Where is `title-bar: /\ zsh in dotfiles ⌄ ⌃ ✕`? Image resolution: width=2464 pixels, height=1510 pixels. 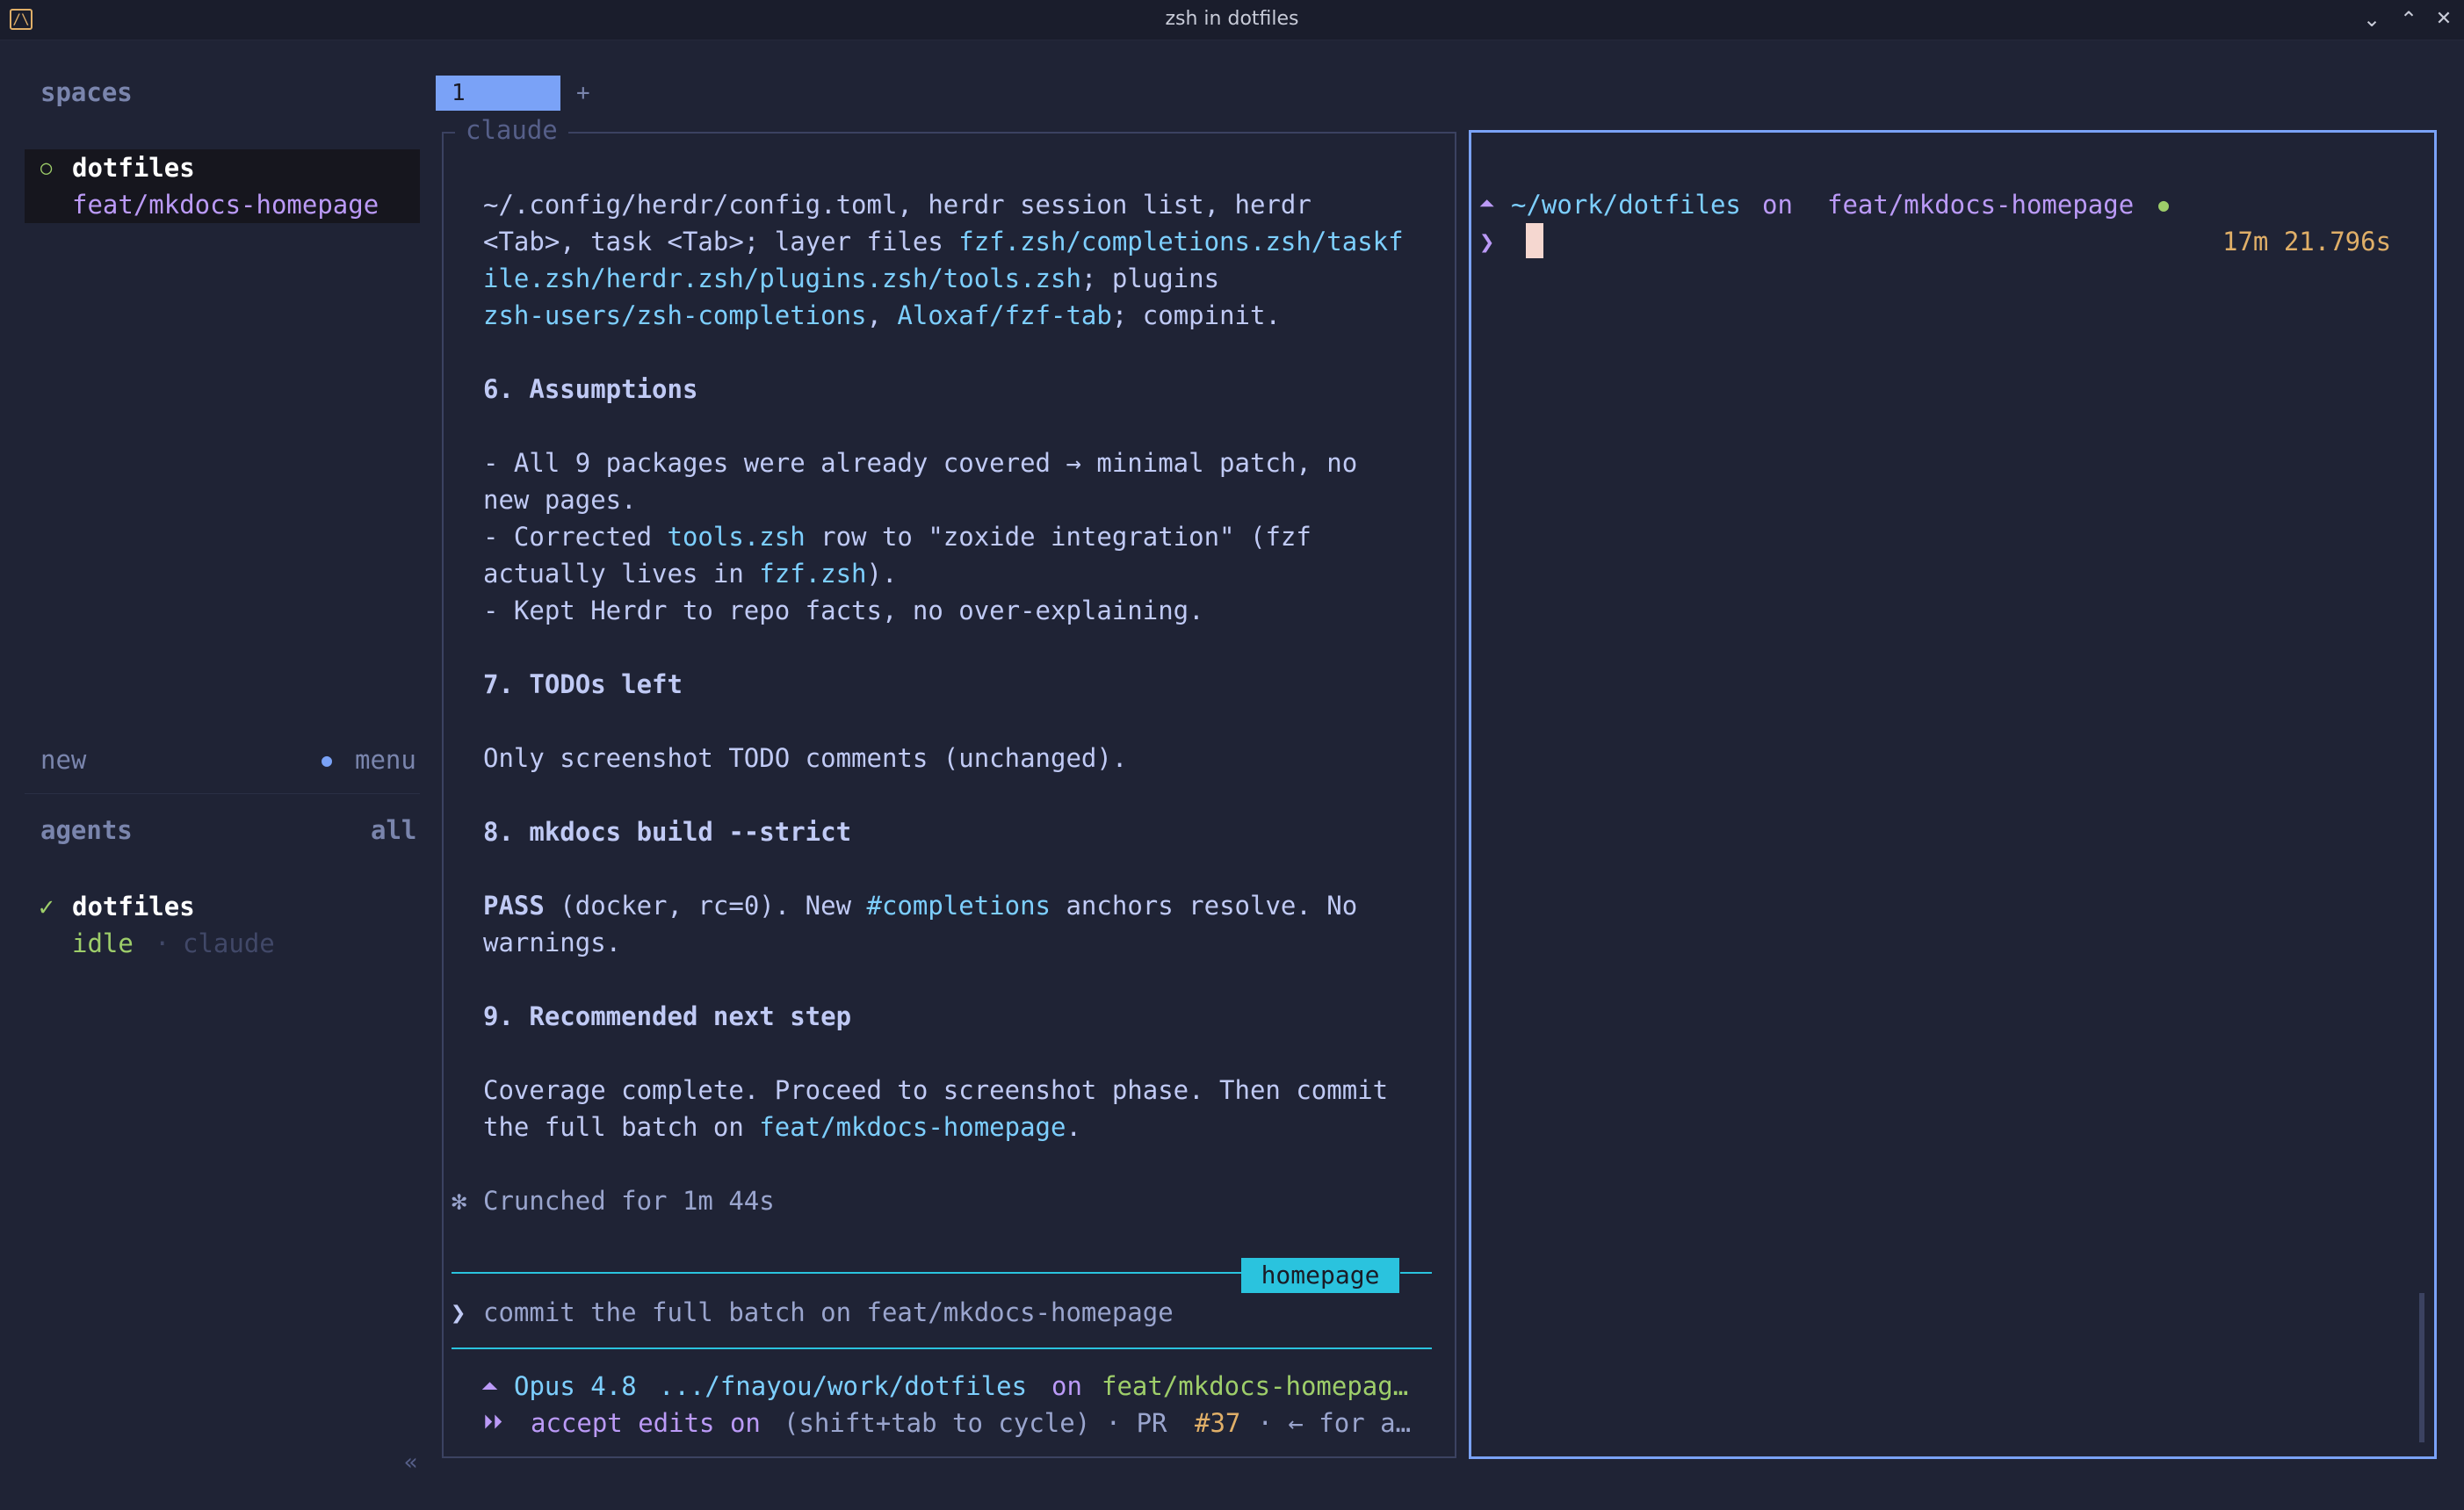
title-bar: /\ zsh in dotfiles ⌄ ⌃ ✕ is located at coordinates (1232, 20).